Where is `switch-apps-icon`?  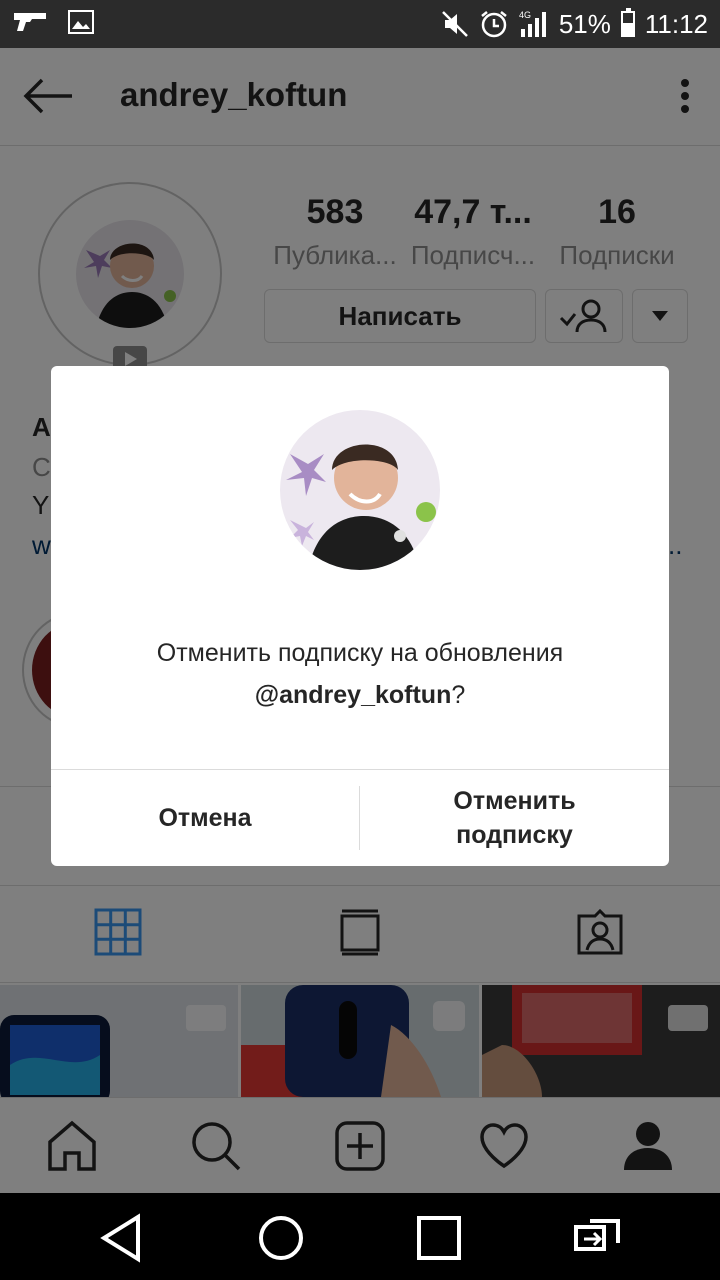 switch-apps-icon is located at coordinates (597, 1238).